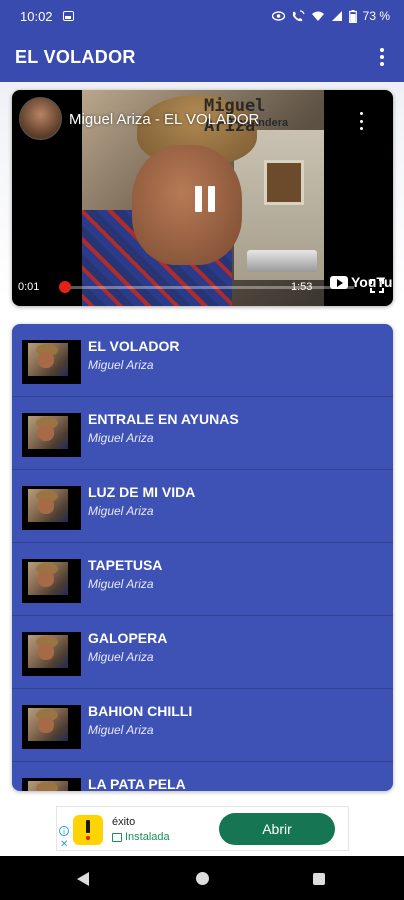  I want to click on playlist-item: BAHION CHILLI Miguel Ariza, so click(202, 725).